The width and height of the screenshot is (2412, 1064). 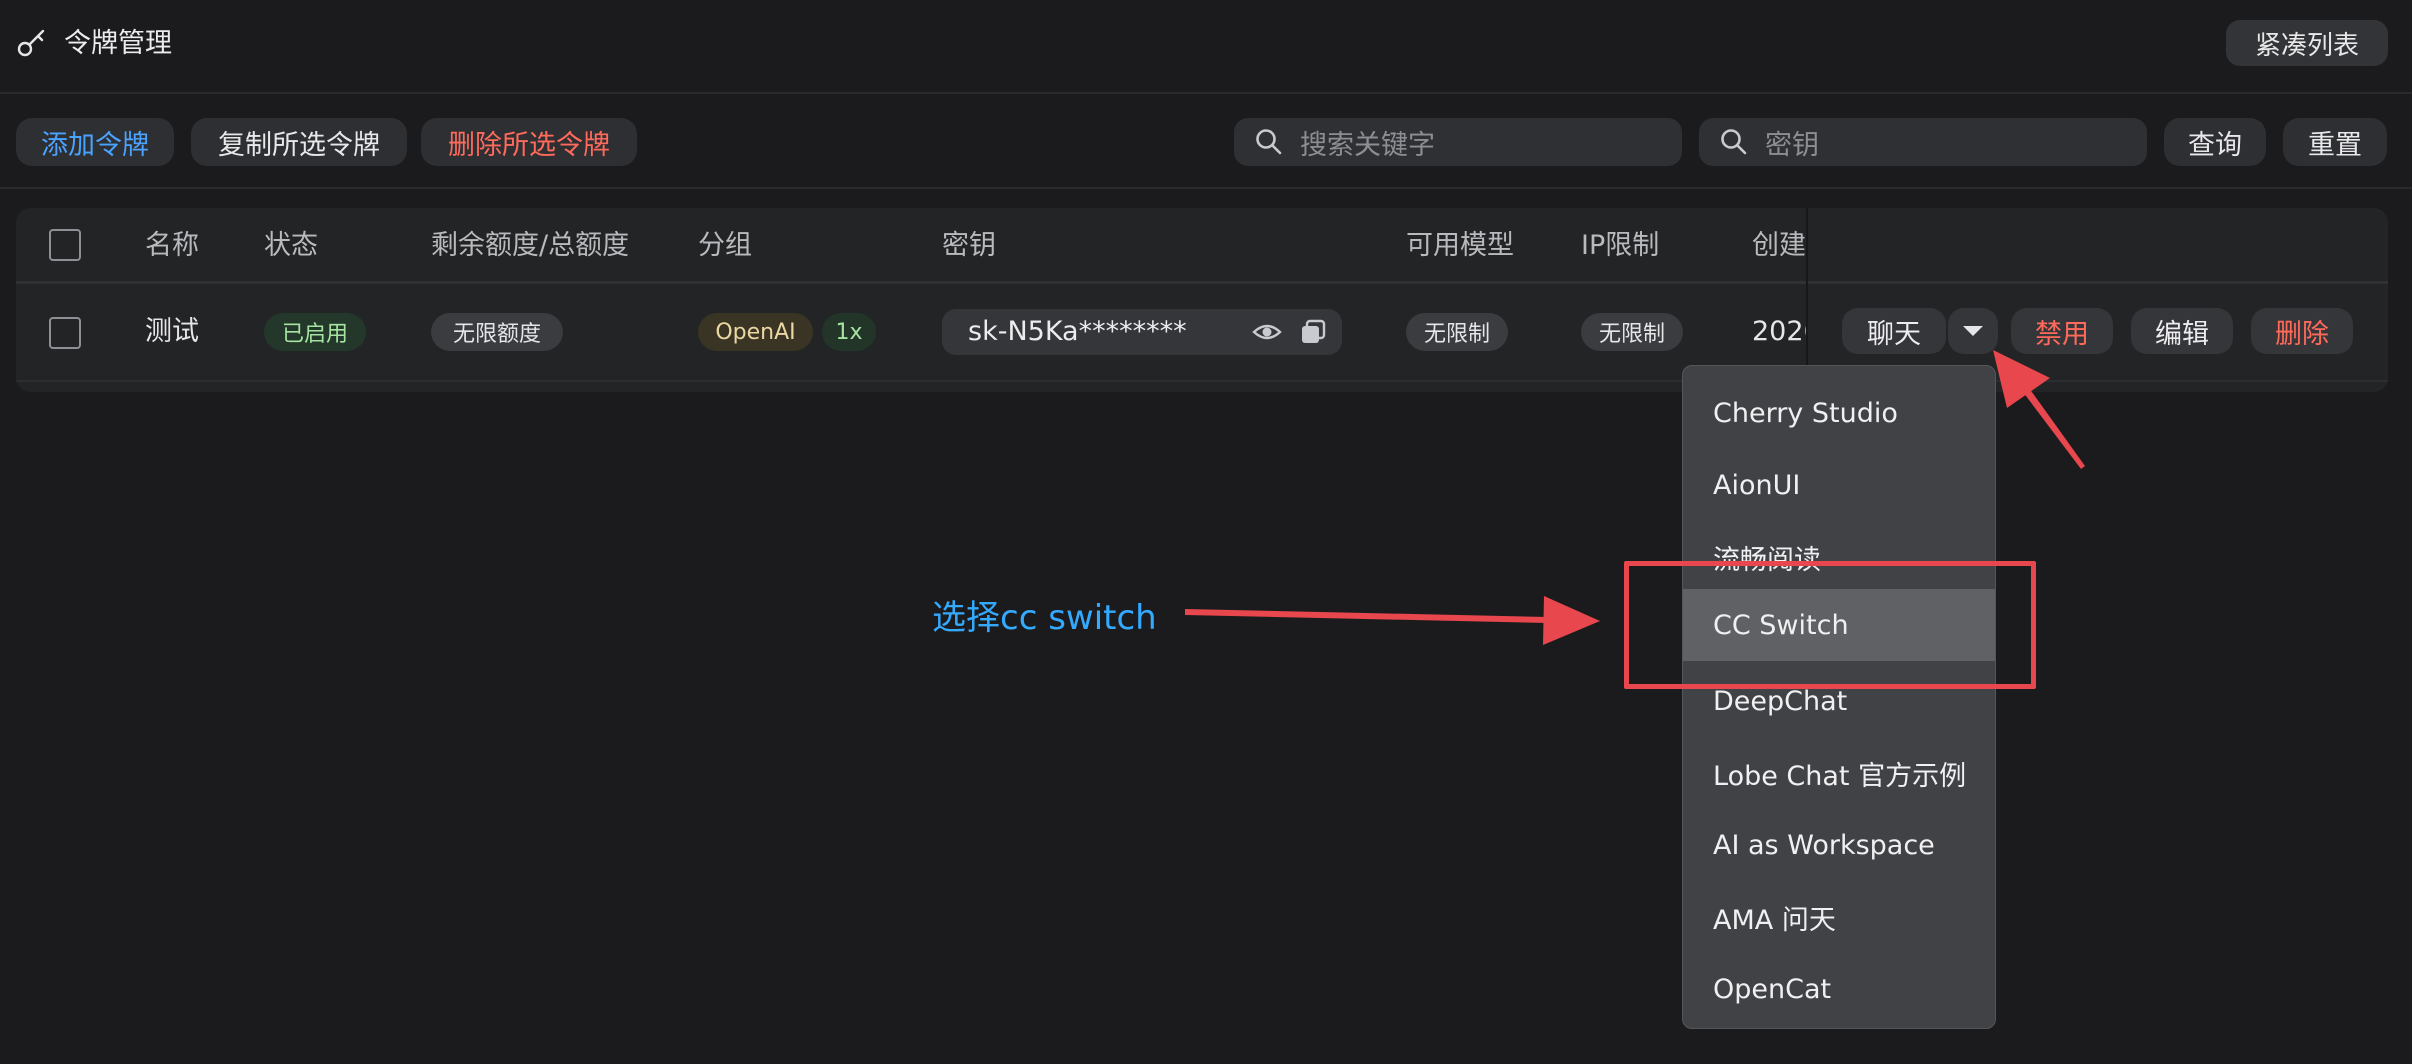 I want to click on menu-item-ai-as-workspace: AI as Workspace, so click(x=1839, y=845).